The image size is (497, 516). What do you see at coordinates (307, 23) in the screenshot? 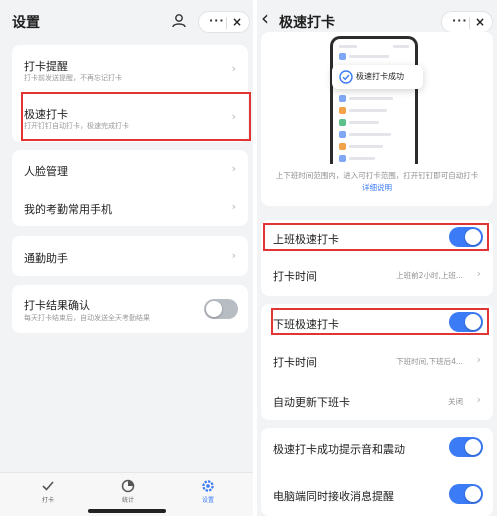
I see `page-title: 极速打卡` at bounding box center [307, 23].